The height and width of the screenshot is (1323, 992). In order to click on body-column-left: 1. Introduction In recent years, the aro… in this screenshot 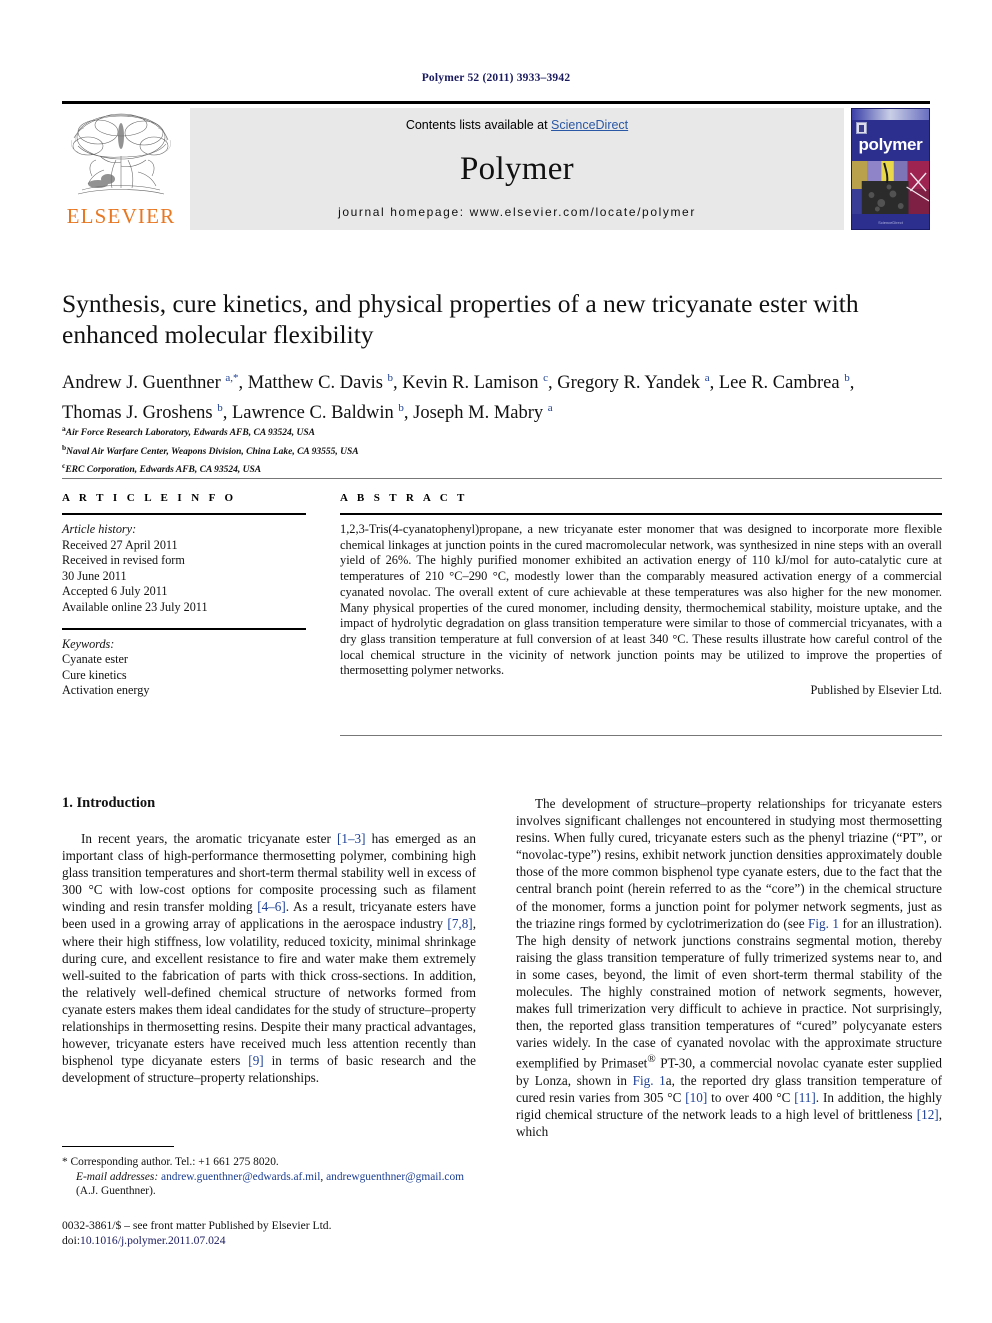, I will do `click(269, 945)`.